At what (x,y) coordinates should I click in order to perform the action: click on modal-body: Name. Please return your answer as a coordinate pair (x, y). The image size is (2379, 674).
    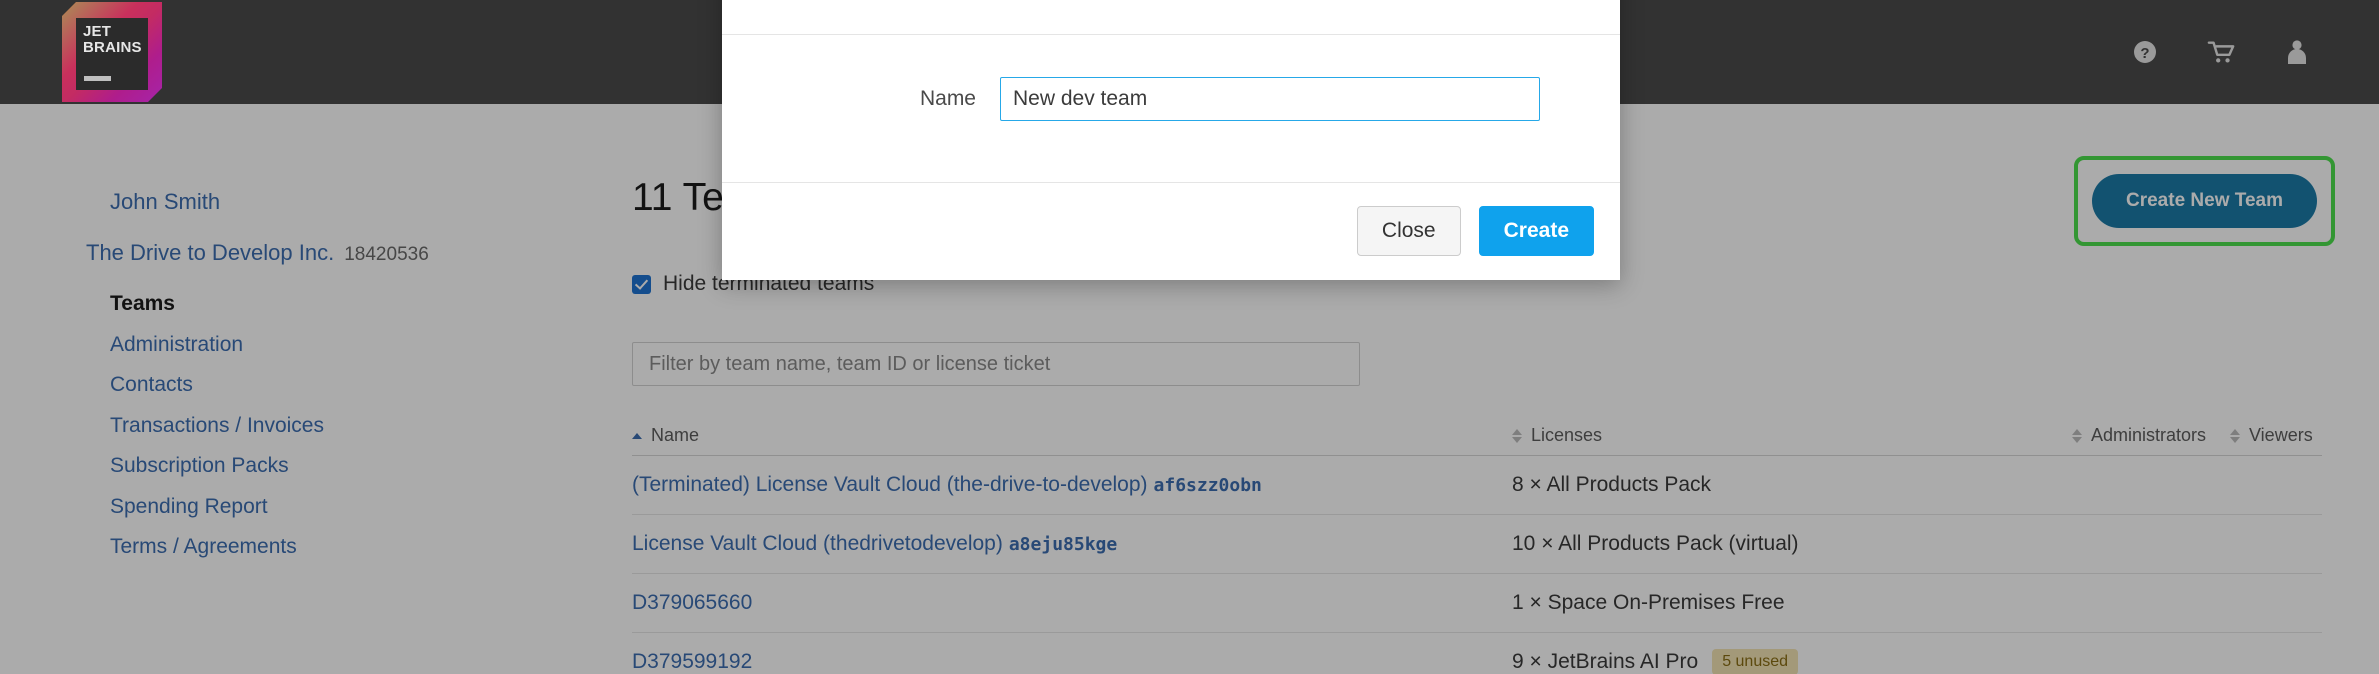
    Looking at the image, I should click on (1171, 109).